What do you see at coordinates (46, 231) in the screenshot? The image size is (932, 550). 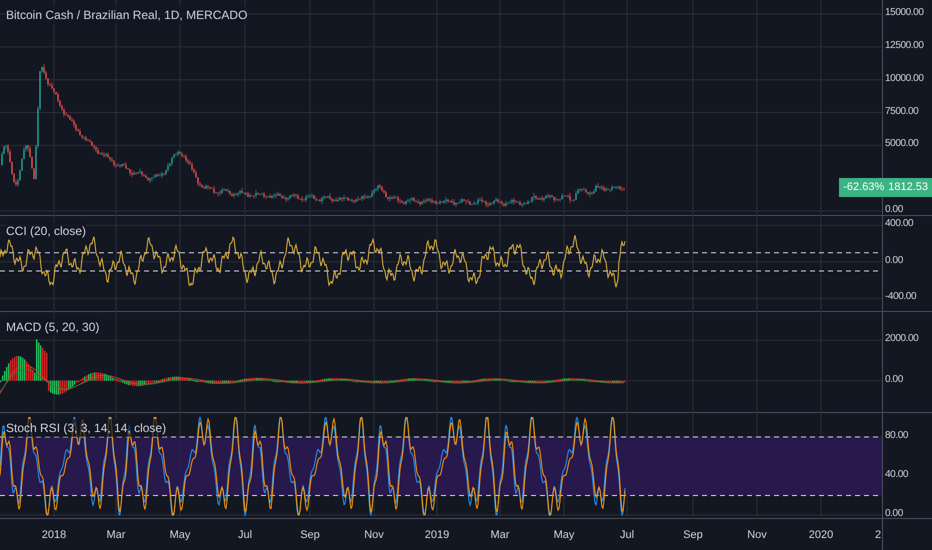 I see `indicator-legend: CCI (20, close)` at bounding box center [46, 231].